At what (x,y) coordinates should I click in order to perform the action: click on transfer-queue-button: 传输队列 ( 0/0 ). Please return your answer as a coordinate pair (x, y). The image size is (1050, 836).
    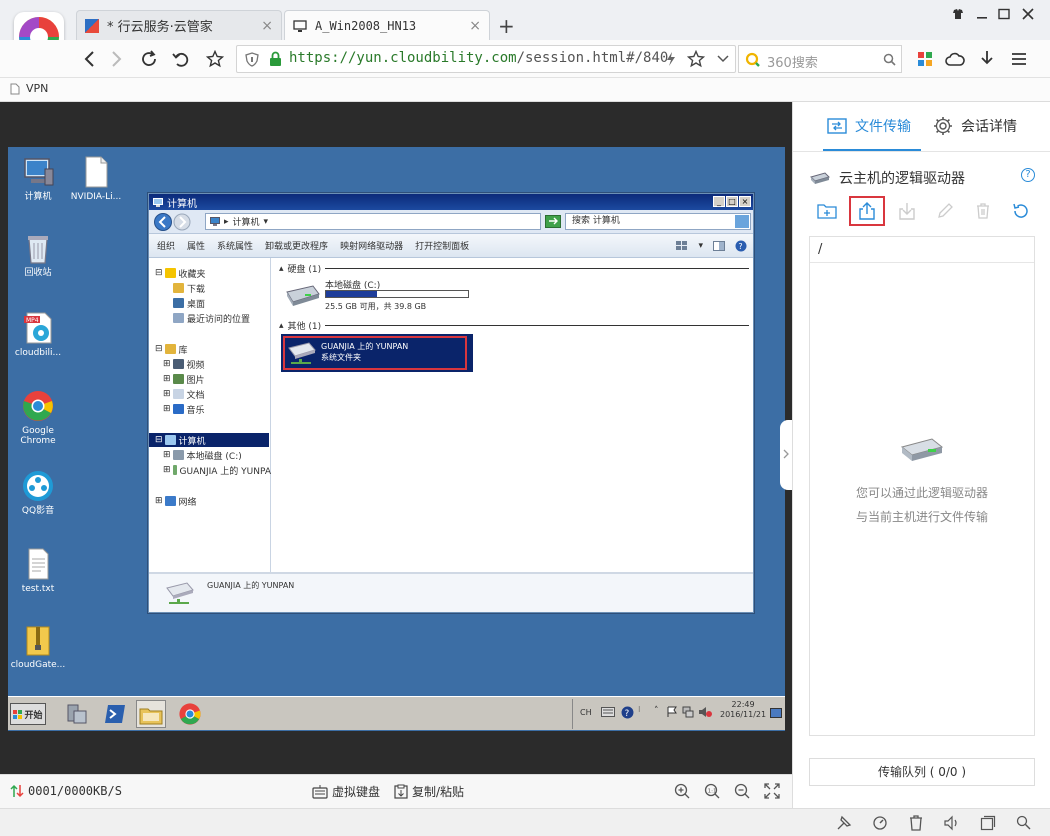
    Looking at the image, I should click on (922, 772).